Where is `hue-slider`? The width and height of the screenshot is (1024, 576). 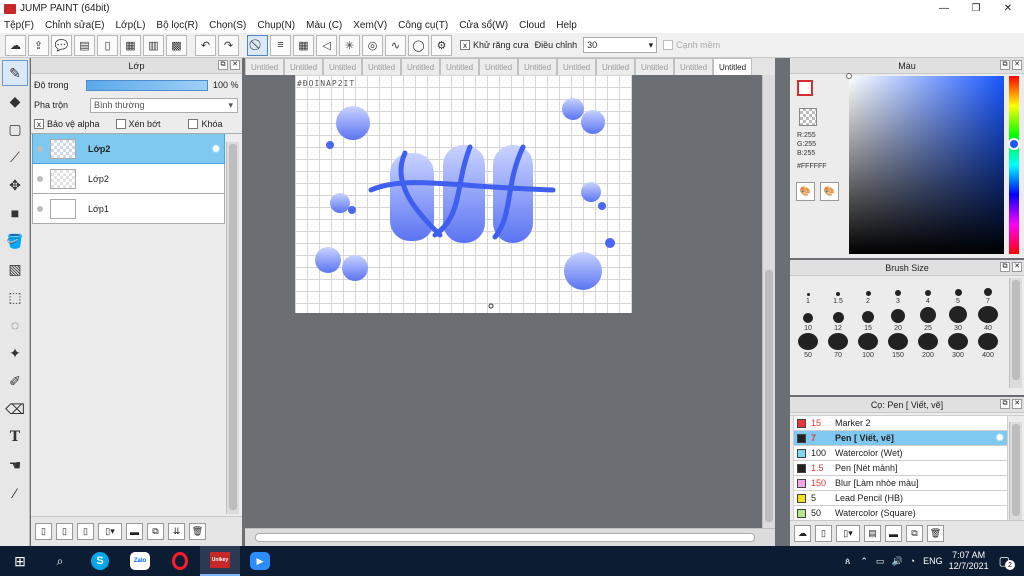 hue-slider is located at coordinates (1014, 165).